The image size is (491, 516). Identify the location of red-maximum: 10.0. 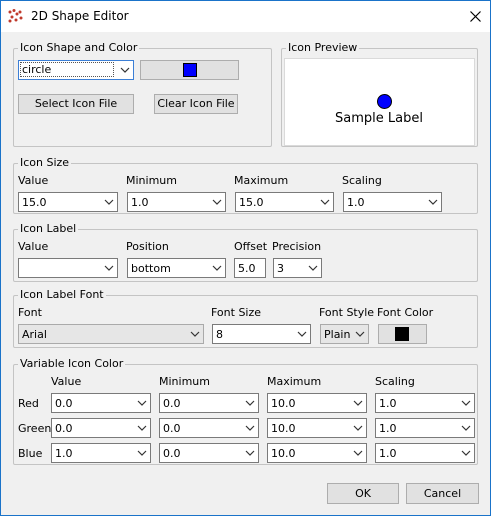
(283, 403).